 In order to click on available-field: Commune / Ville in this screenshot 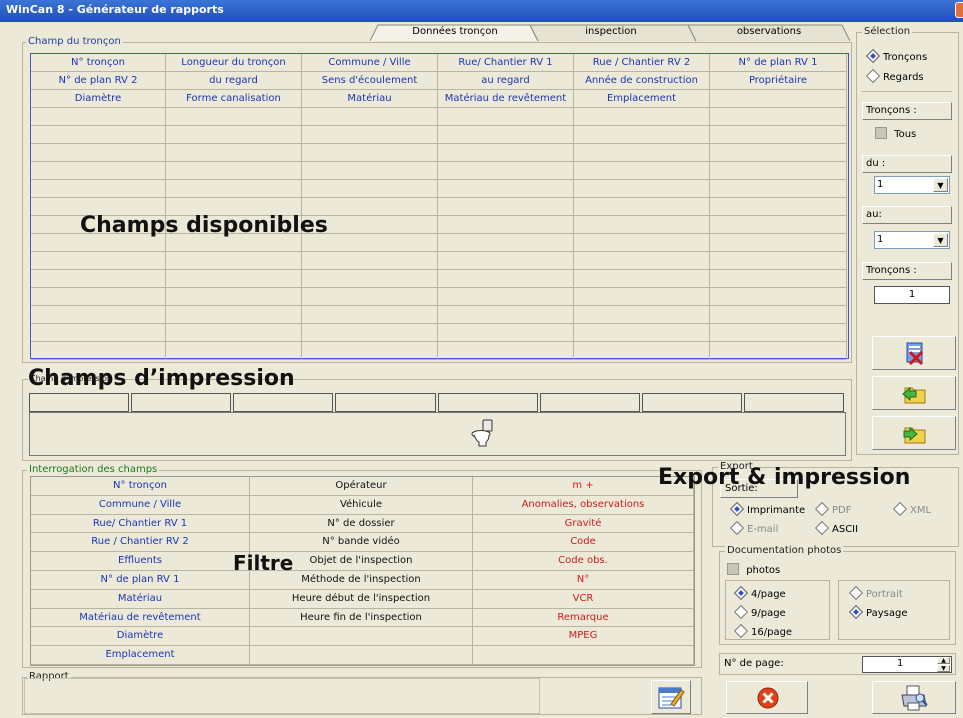, I will do `click(370, 63)`.